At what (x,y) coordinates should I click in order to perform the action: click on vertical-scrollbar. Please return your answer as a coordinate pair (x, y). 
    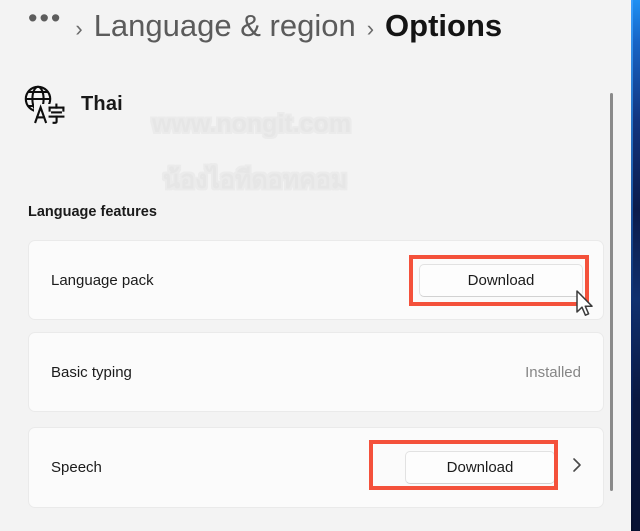
    Looking at the image, I should click on (612, 265).